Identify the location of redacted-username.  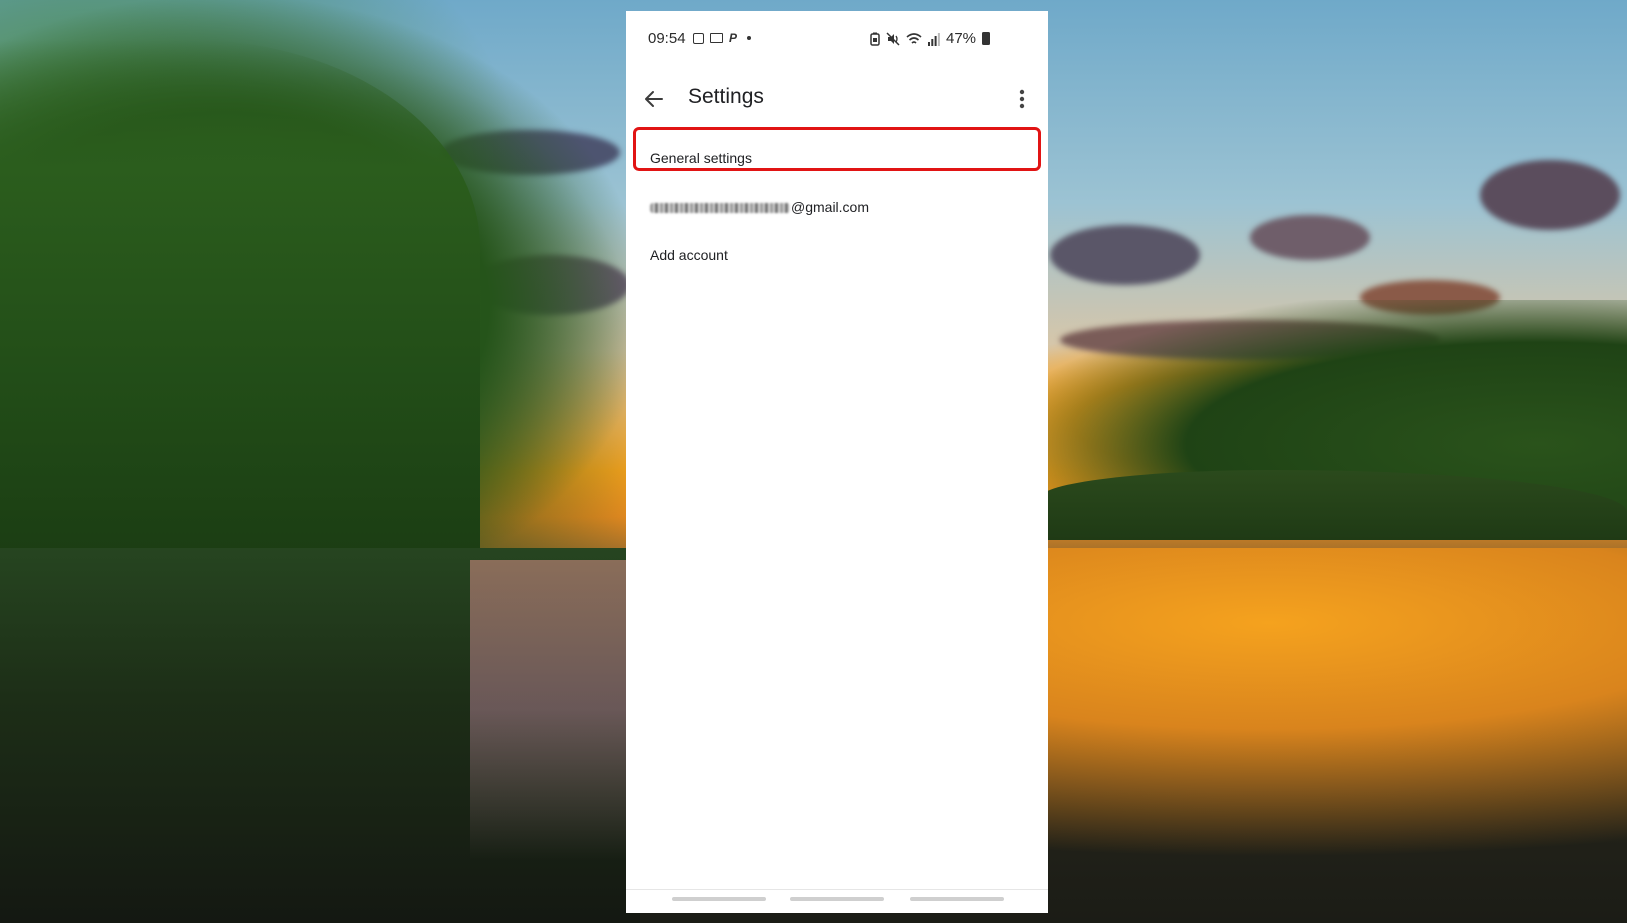
(720, 208).